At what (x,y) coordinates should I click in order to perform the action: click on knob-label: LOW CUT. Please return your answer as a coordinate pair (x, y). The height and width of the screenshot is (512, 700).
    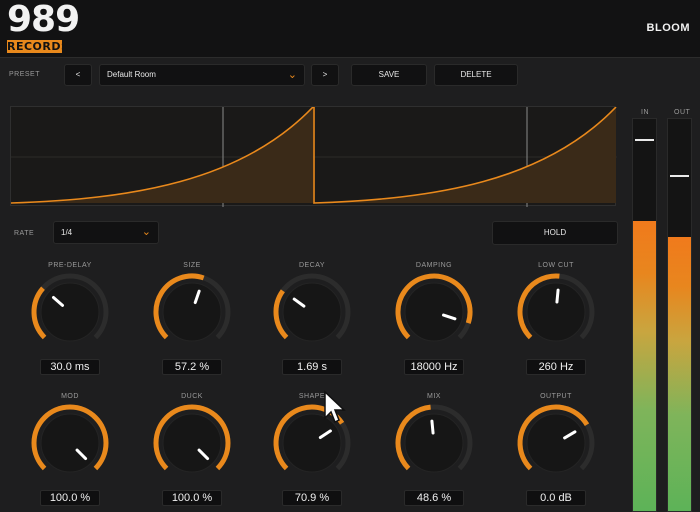
    Looking at the image, I should click on (556, 265).